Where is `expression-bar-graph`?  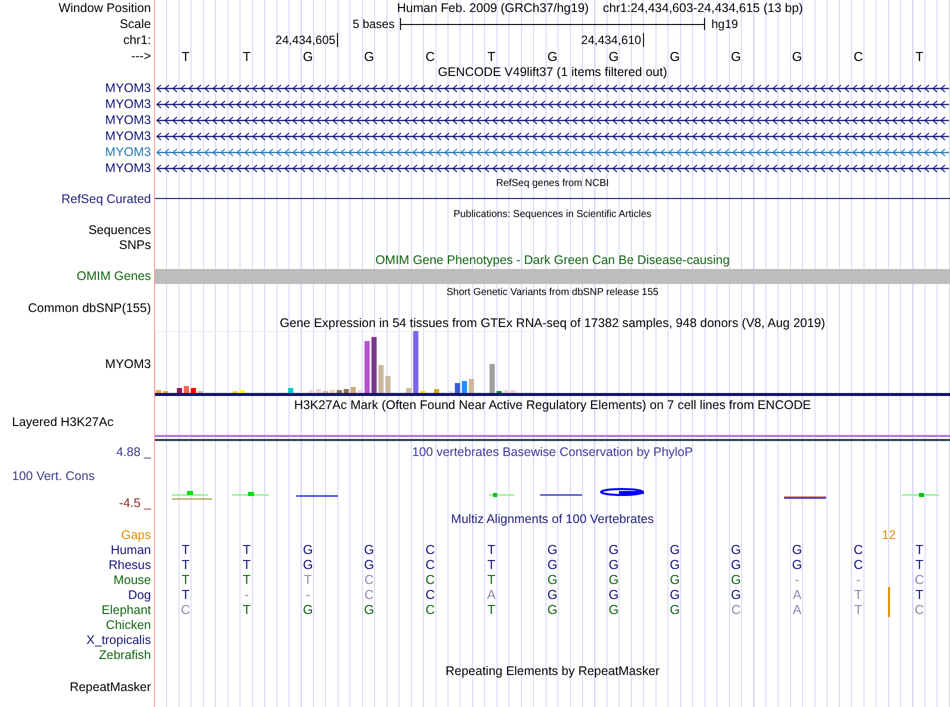 expression-bar-graph is located at coordinates (343, 362).